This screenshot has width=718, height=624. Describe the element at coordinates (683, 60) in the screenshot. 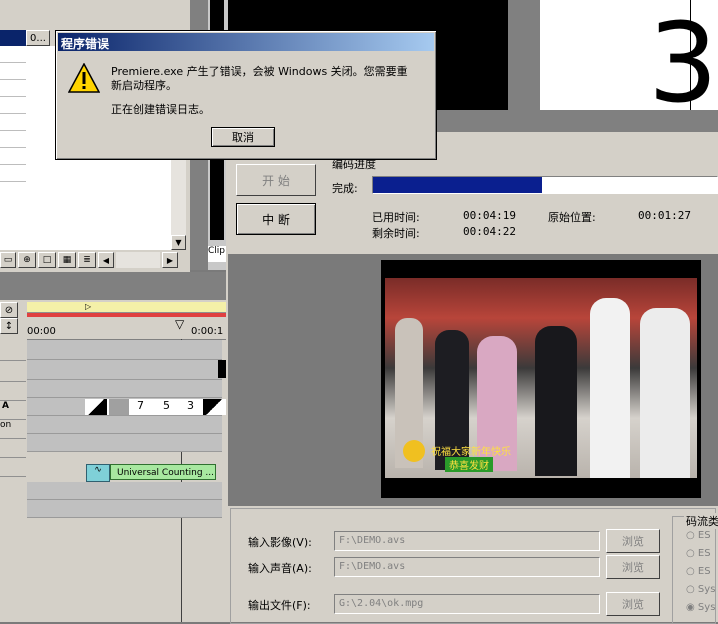

I see `countdown-number: 3` at that location.